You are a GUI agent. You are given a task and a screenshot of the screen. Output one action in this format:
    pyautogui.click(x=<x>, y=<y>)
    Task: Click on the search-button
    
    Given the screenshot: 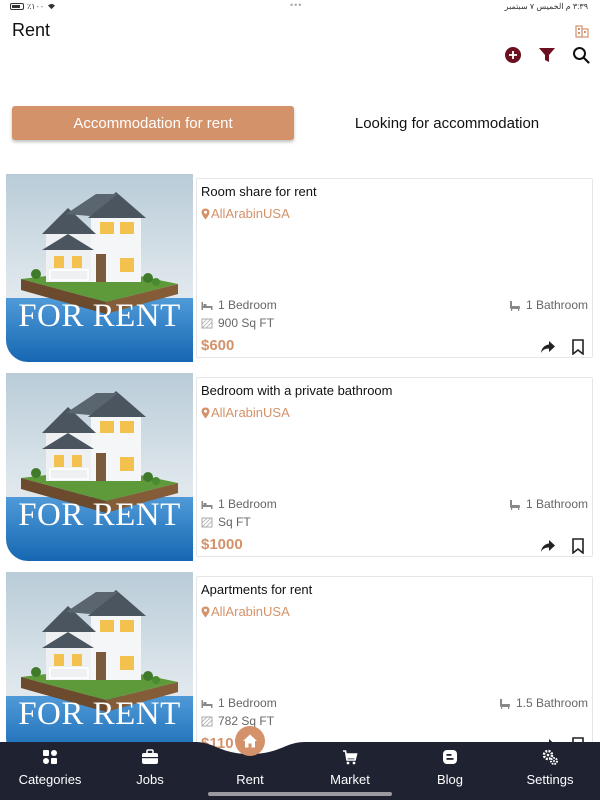 What is the action you would take?
    pyautogui.click(x=581, y=55)
    